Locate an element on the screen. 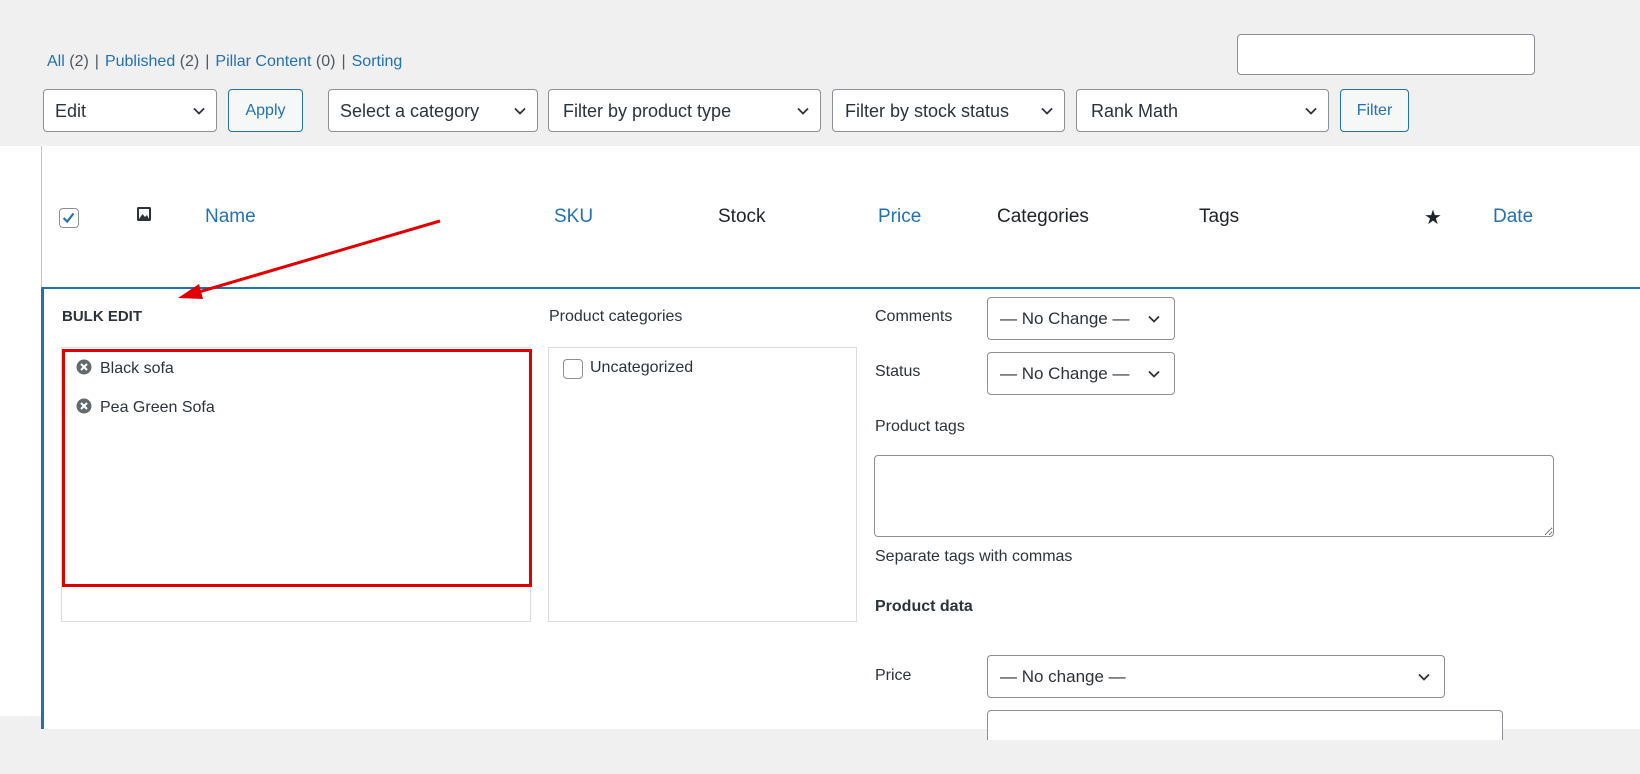 This screenshot has width=1640, height=774. tags-hint: Separate tags with commas is located at coordinates (974, 556).